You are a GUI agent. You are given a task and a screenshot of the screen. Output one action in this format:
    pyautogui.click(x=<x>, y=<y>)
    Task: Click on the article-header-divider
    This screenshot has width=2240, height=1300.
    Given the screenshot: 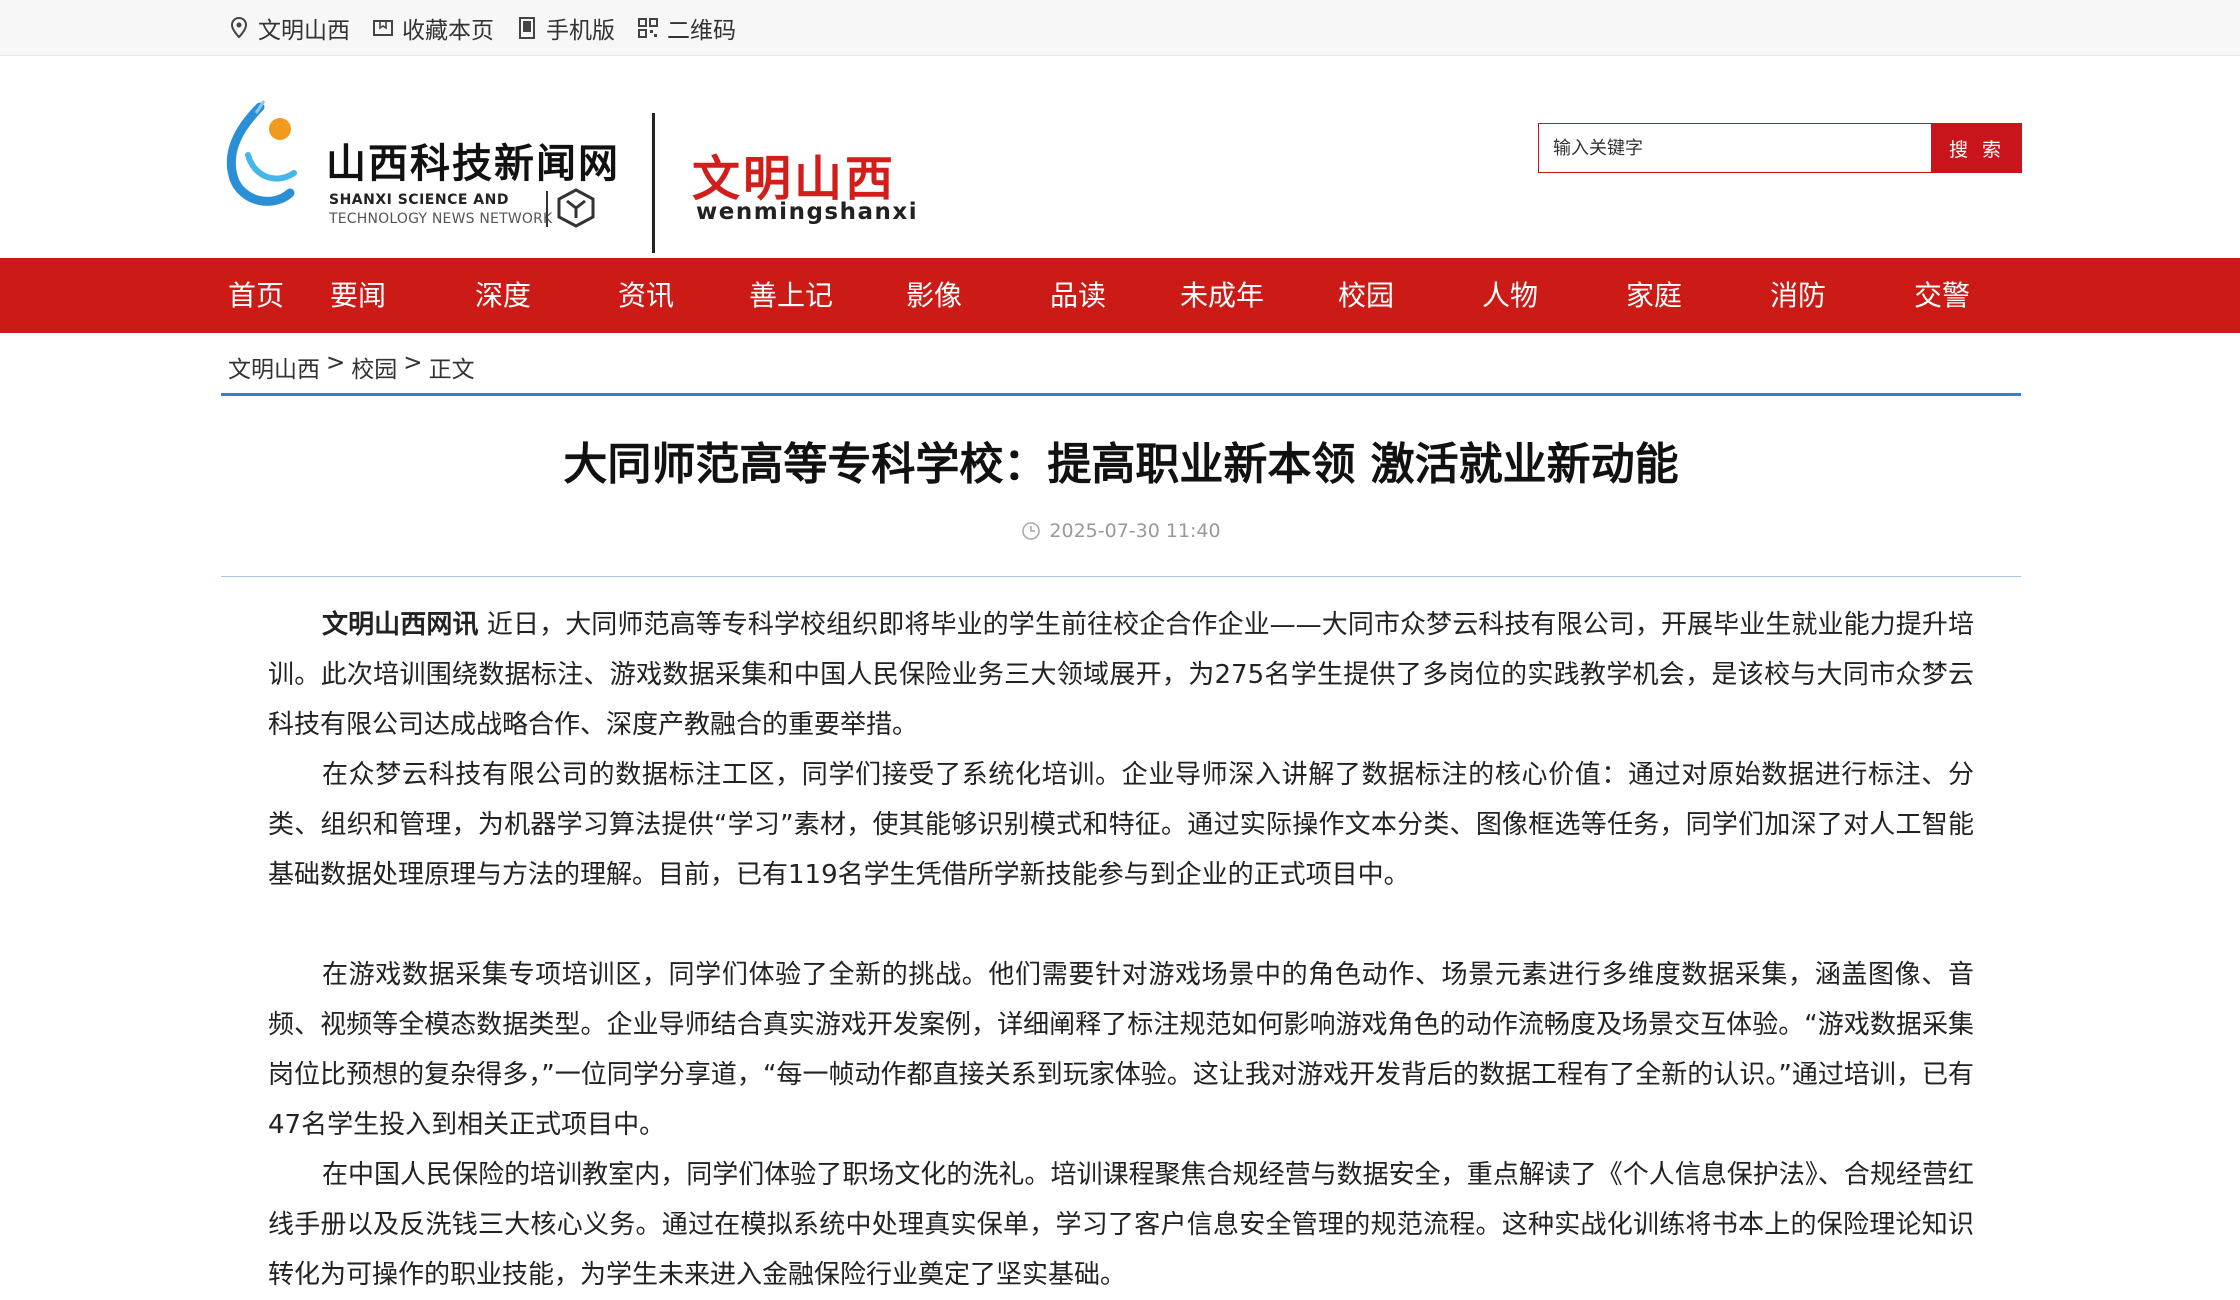 What is the action you would take?
    pyautogui.click(x=1121, y=576)
    